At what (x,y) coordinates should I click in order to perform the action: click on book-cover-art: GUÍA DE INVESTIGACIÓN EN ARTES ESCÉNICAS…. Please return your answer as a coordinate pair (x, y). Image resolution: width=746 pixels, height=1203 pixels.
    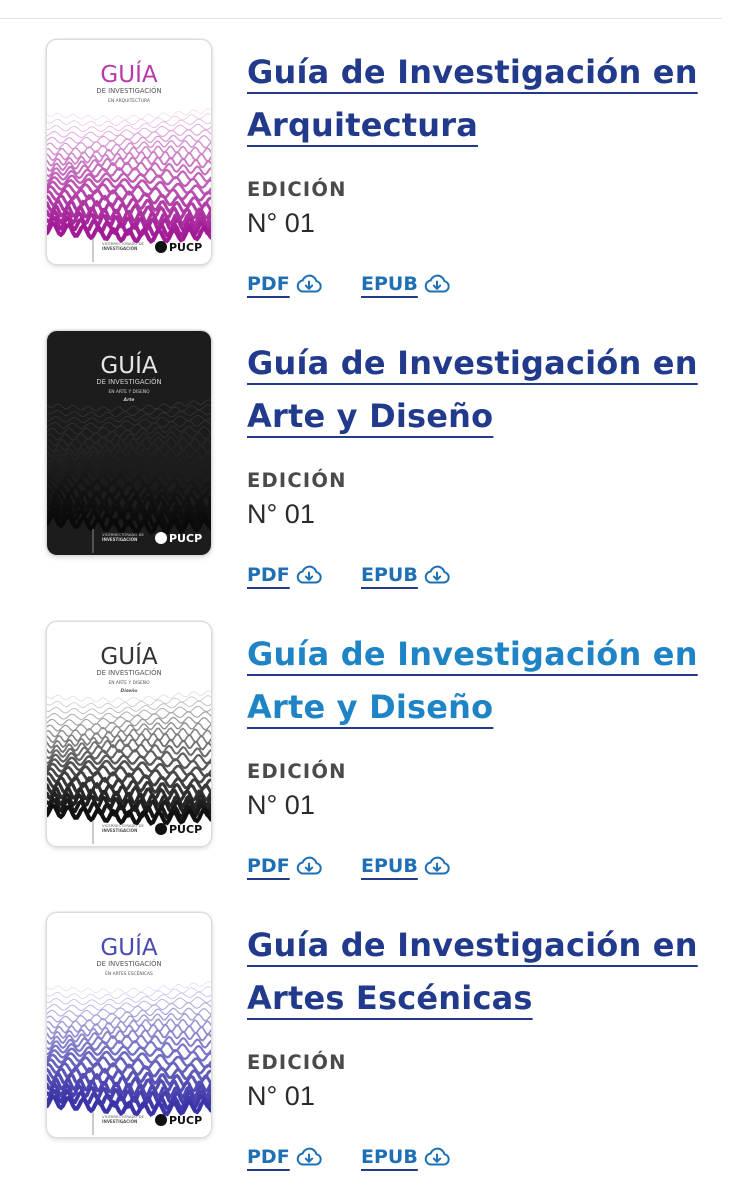
    Looking at the image, I should click on (129, 1025).